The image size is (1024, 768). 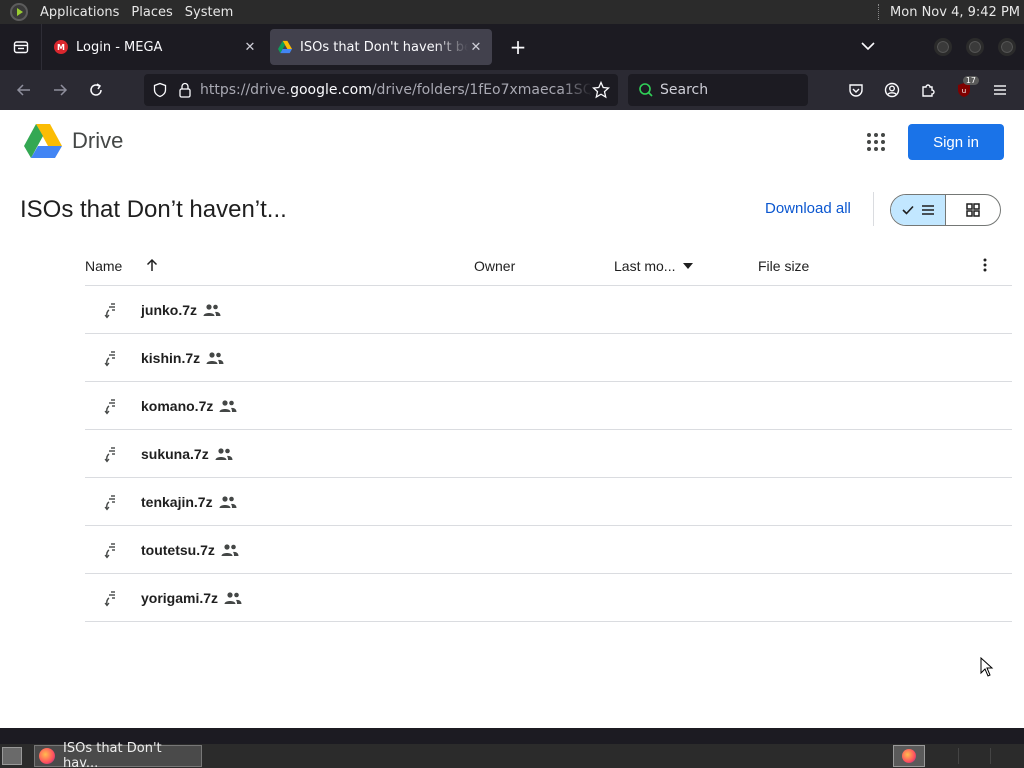 What do you see at coordinates (548, 263) in the screenshot?
I see `file-list-header: Name Owner Last mo... File size` at bounding box center [548, 263].